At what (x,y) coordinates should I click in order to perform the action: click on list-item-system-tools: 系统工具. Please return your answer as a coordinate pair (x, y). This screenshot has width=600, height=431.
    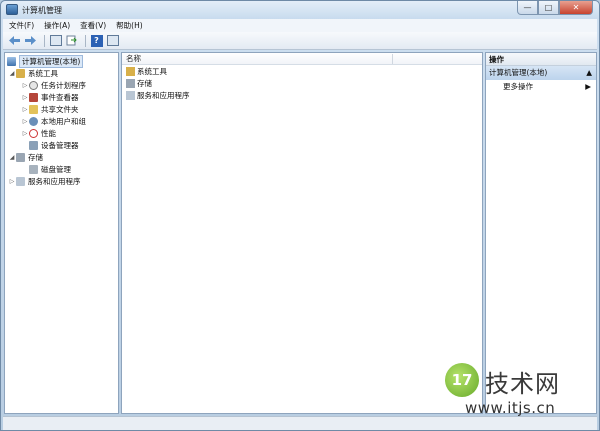
    Looking at the image, I should click on (302, 71).